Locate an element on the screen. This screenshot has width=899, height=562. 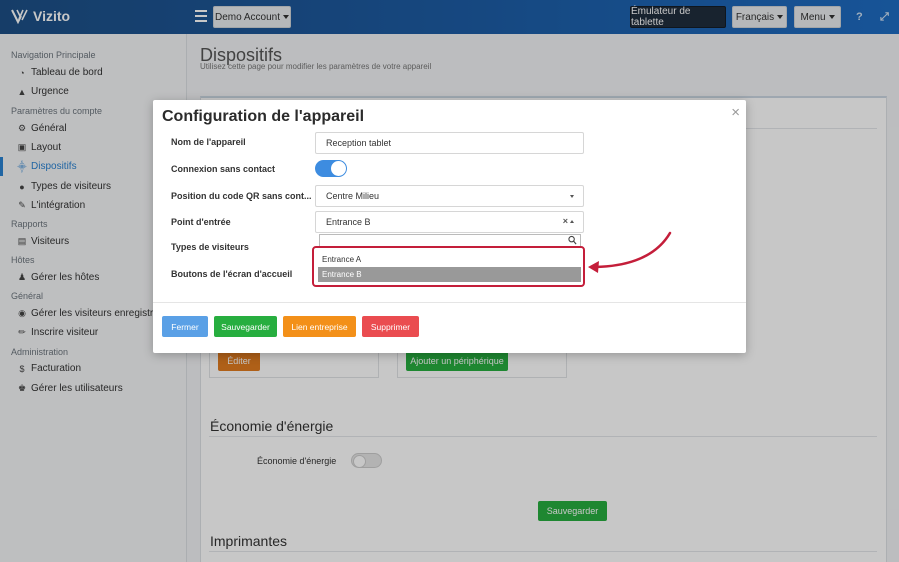
device-name-input: Reception tablet is located at coordinates (449, 143).